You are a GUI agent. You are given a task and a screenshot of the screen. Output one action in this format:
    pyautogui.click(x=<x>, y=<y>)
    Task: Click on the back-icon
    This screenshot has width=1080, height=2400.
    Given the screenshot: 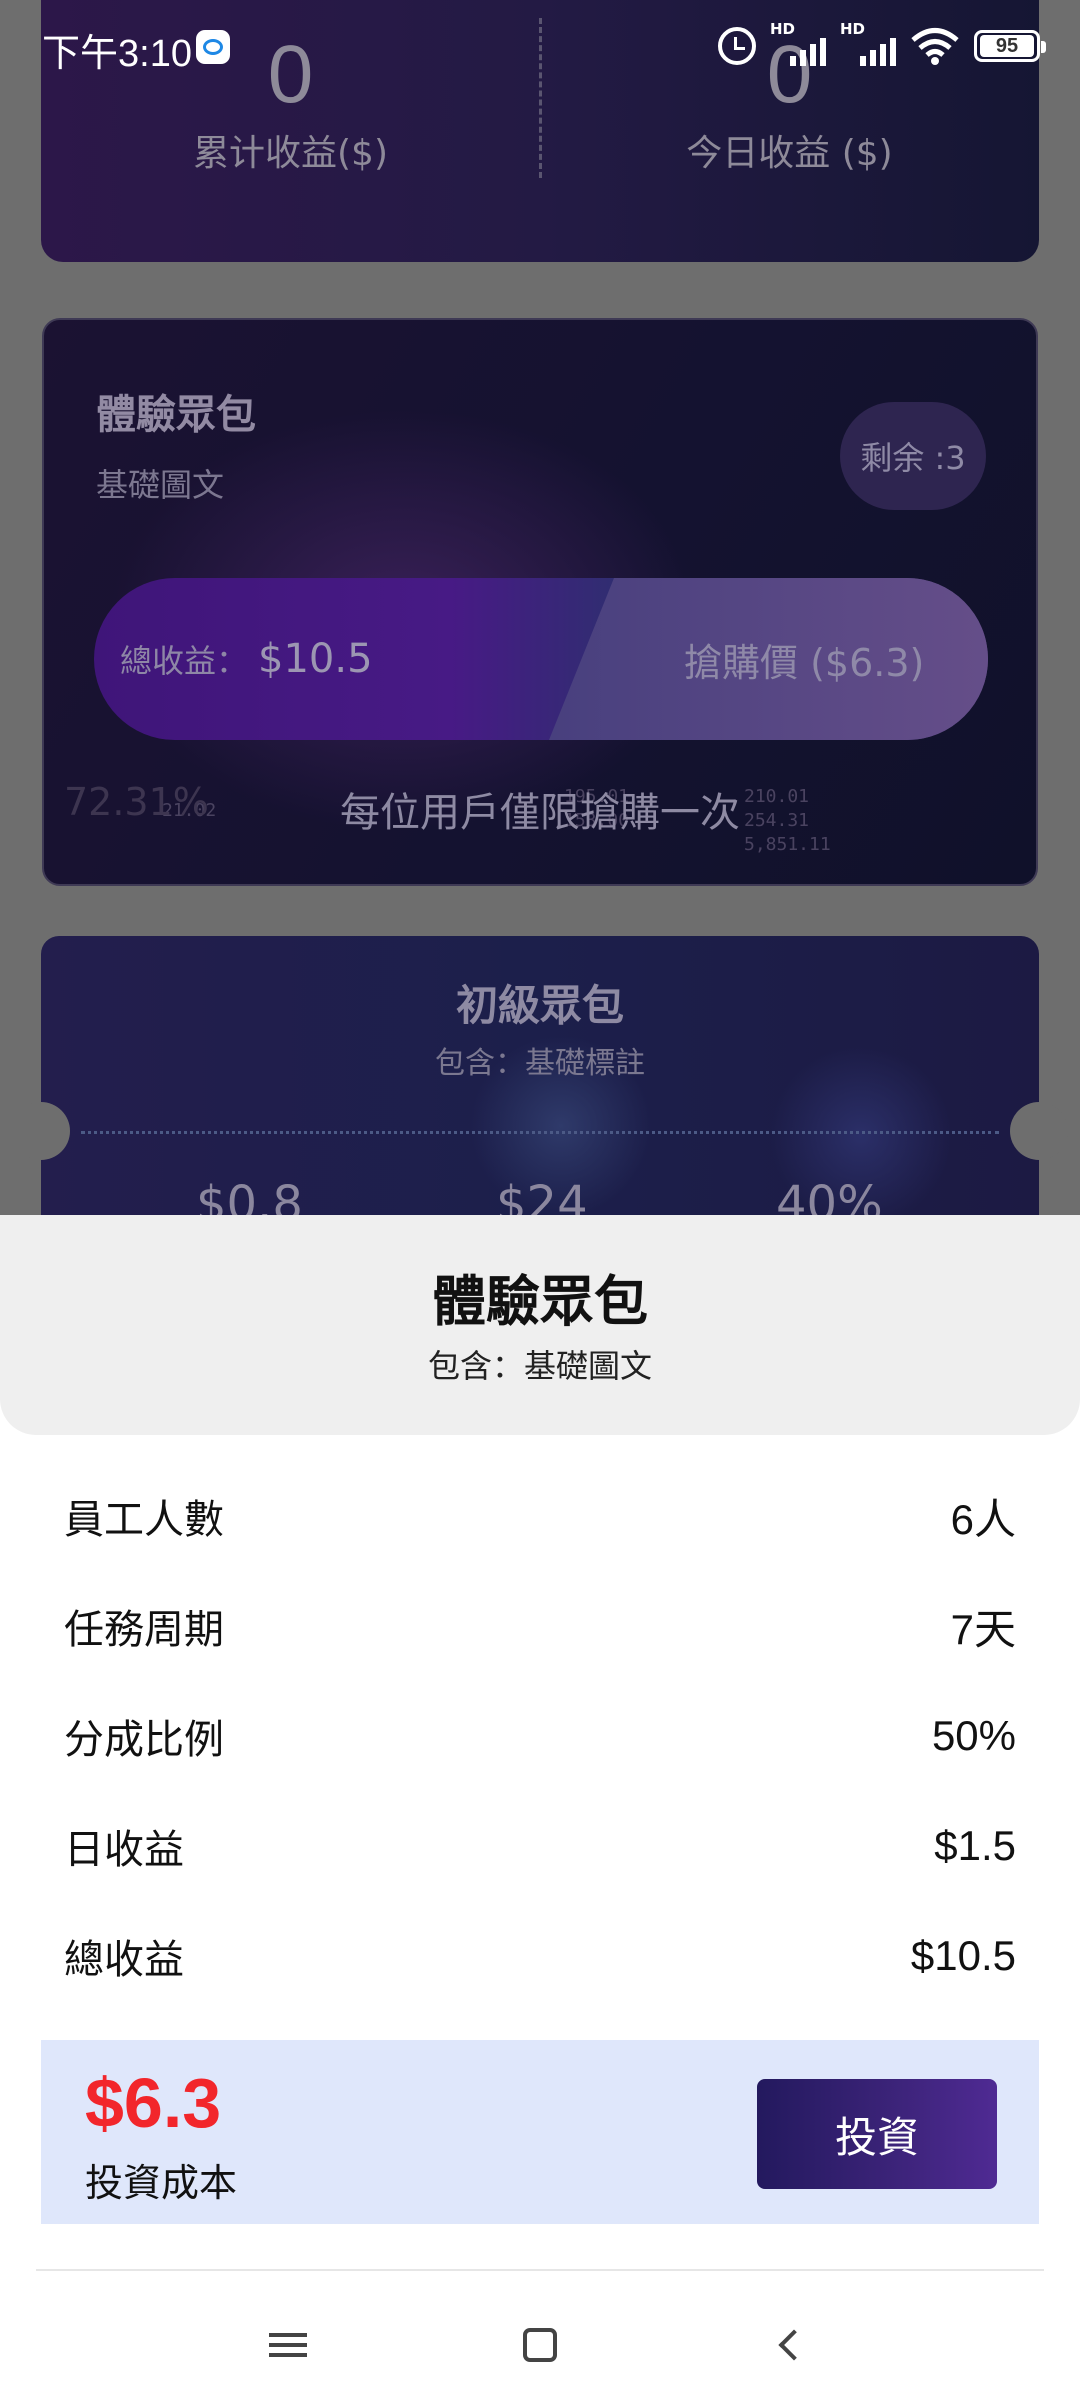 What is the action you would take?
    pyautogui.click(x=790, y=2345)
    